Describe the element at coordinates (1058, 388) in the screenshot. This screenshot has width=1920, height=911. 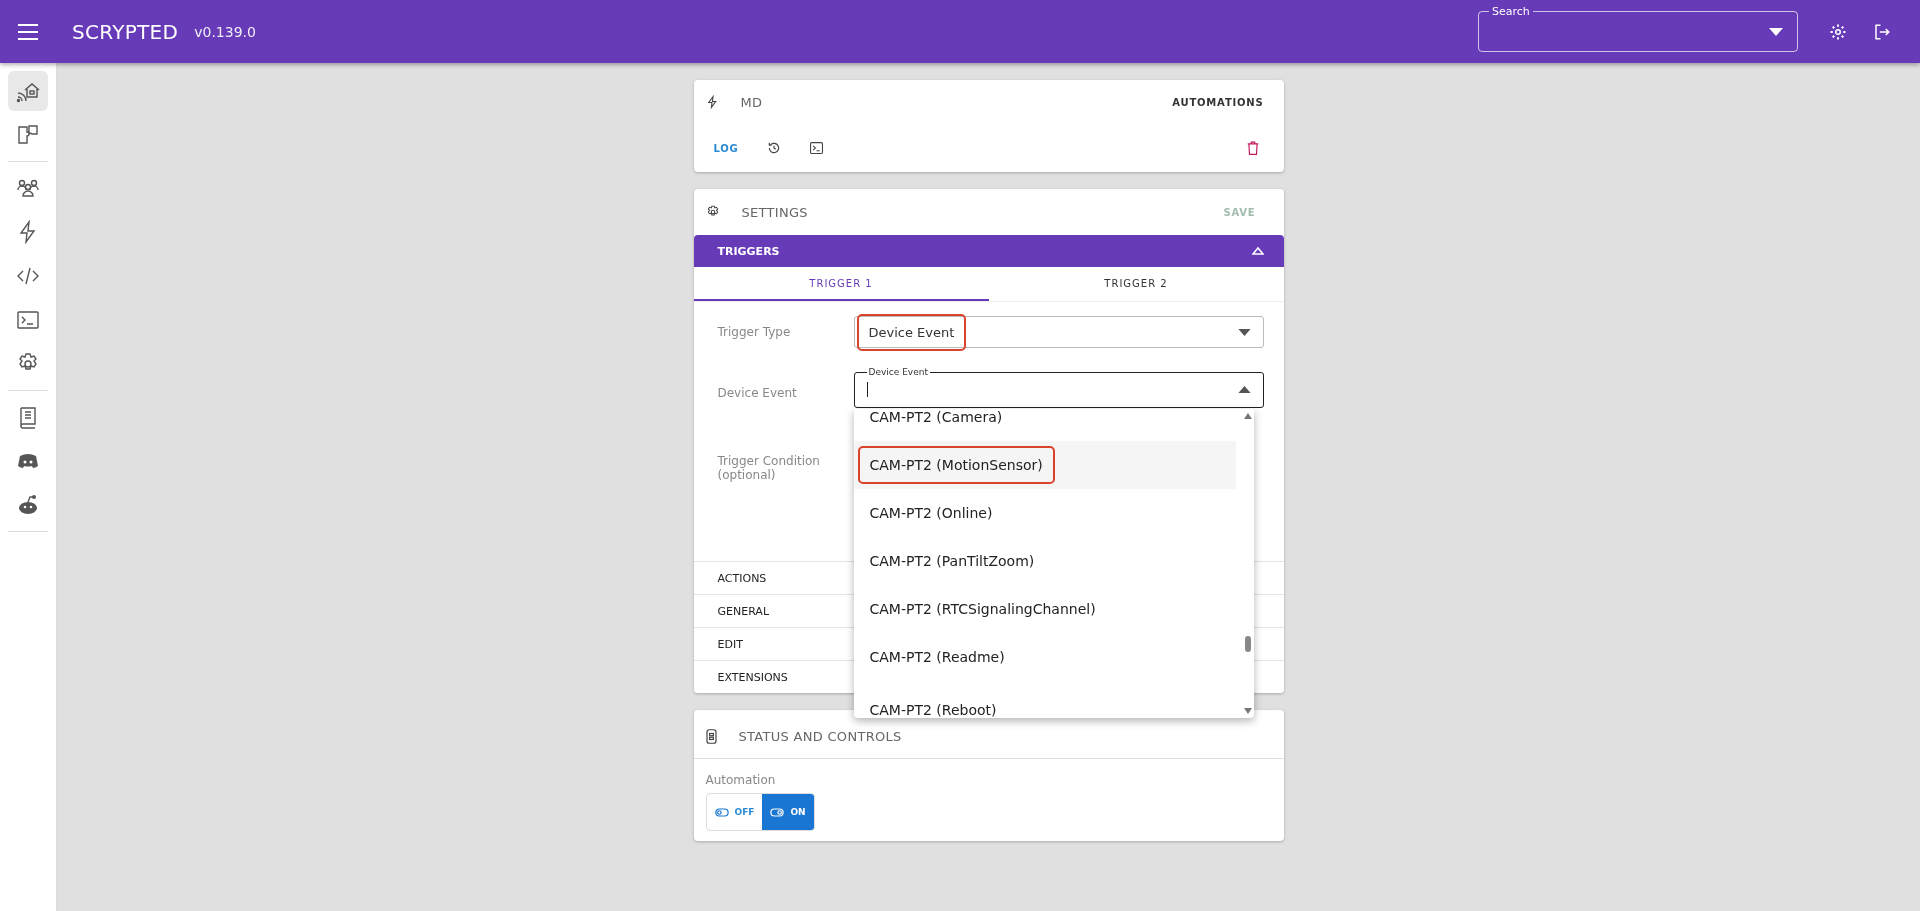
I see `combobox-field: Device Event` at that location.